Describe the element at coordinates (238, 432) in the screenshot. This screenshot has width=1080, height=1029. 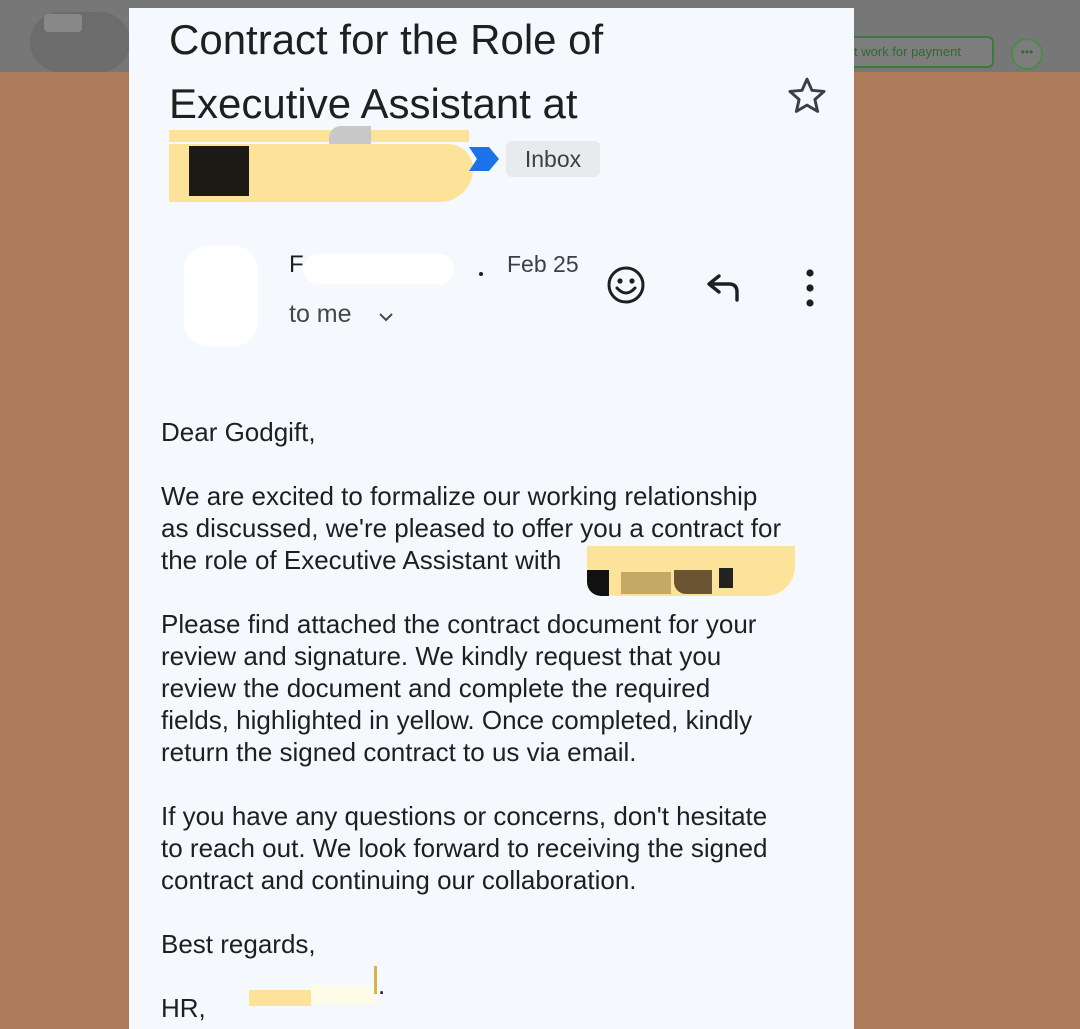
I see `email-greeting: Dear Godgift,` at that location.